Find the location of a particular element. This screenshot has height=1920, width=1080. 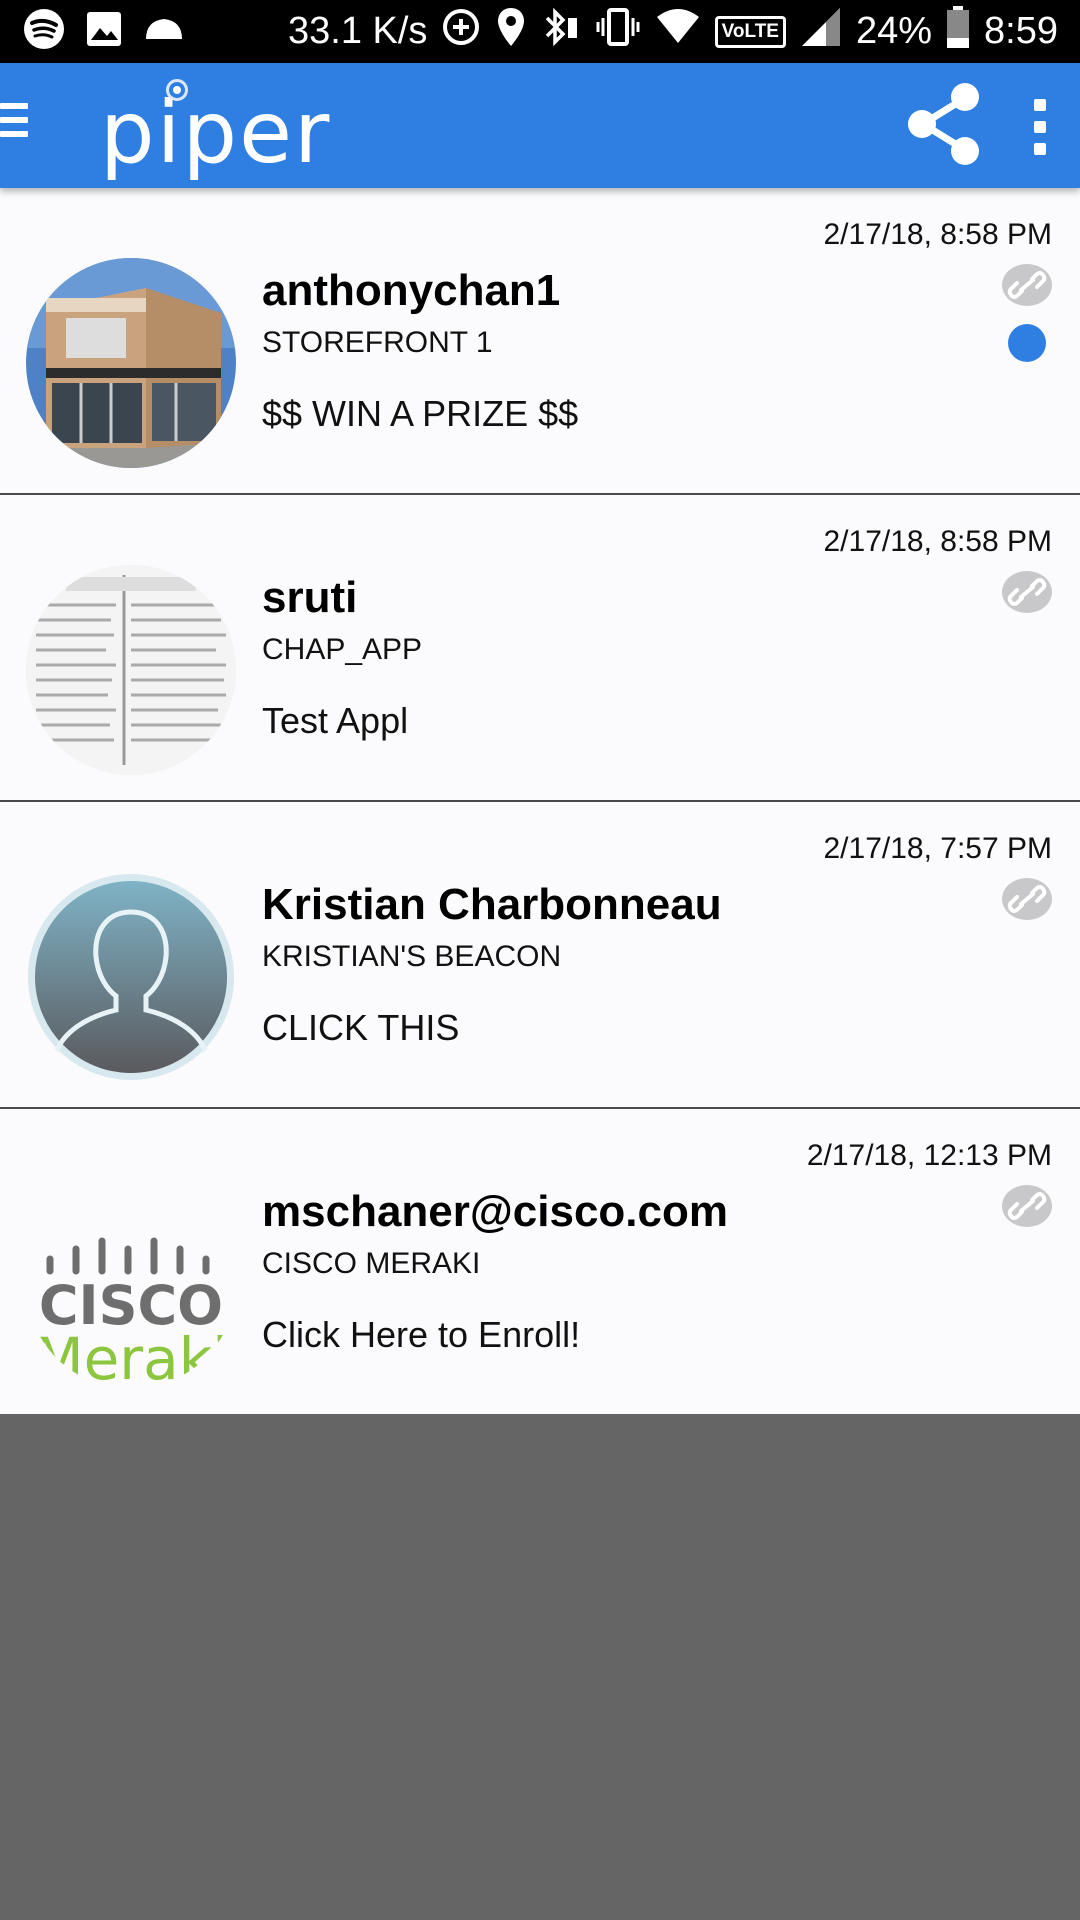

data-saver-icon is located at coordinates (461, 32).